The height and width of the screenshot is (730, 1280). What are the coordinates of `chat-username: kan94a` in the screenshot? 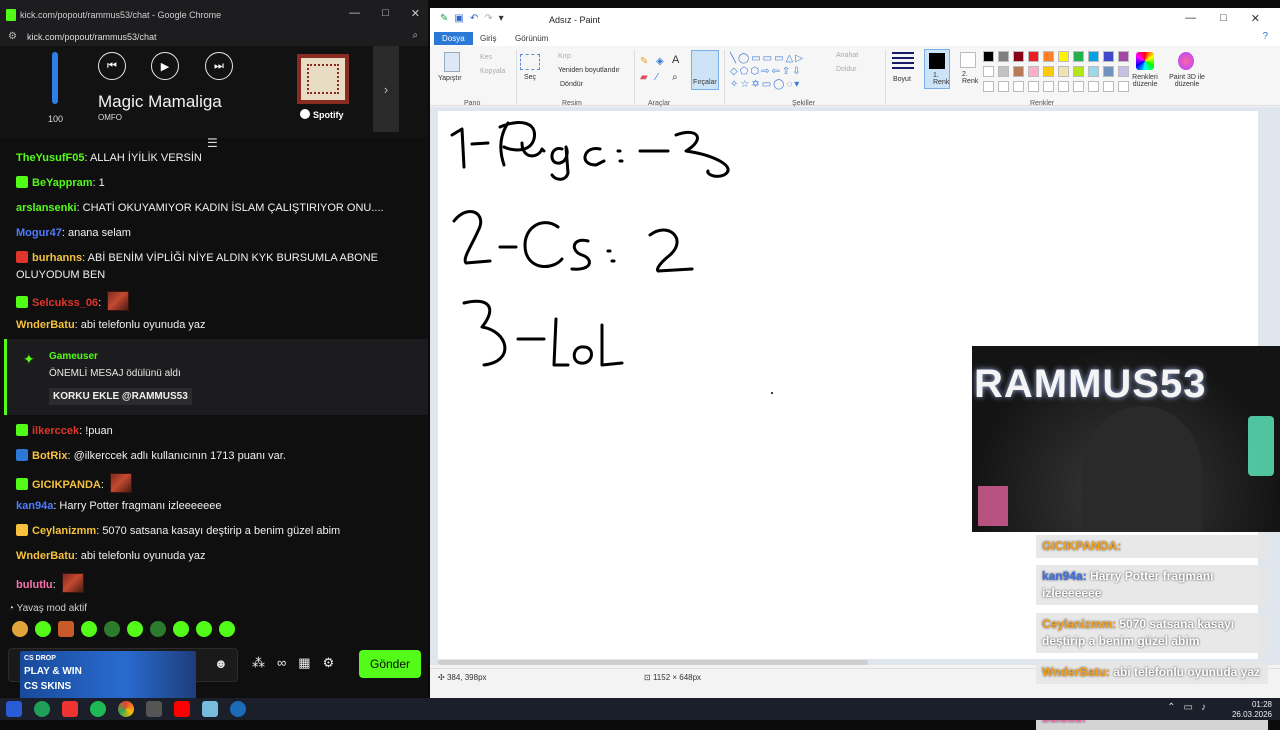 It's located at (34, 506).